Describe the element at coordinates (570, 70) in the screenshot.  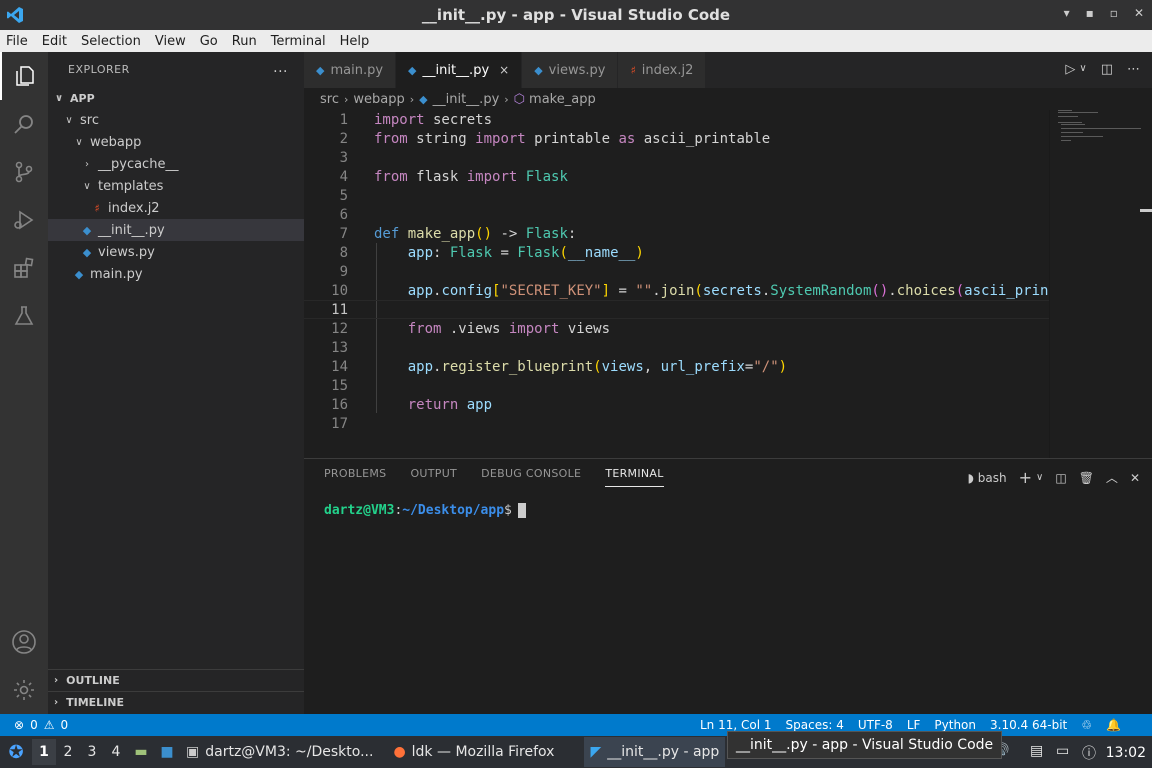
I see `tab-views-py: ◆ views.py` at that location.